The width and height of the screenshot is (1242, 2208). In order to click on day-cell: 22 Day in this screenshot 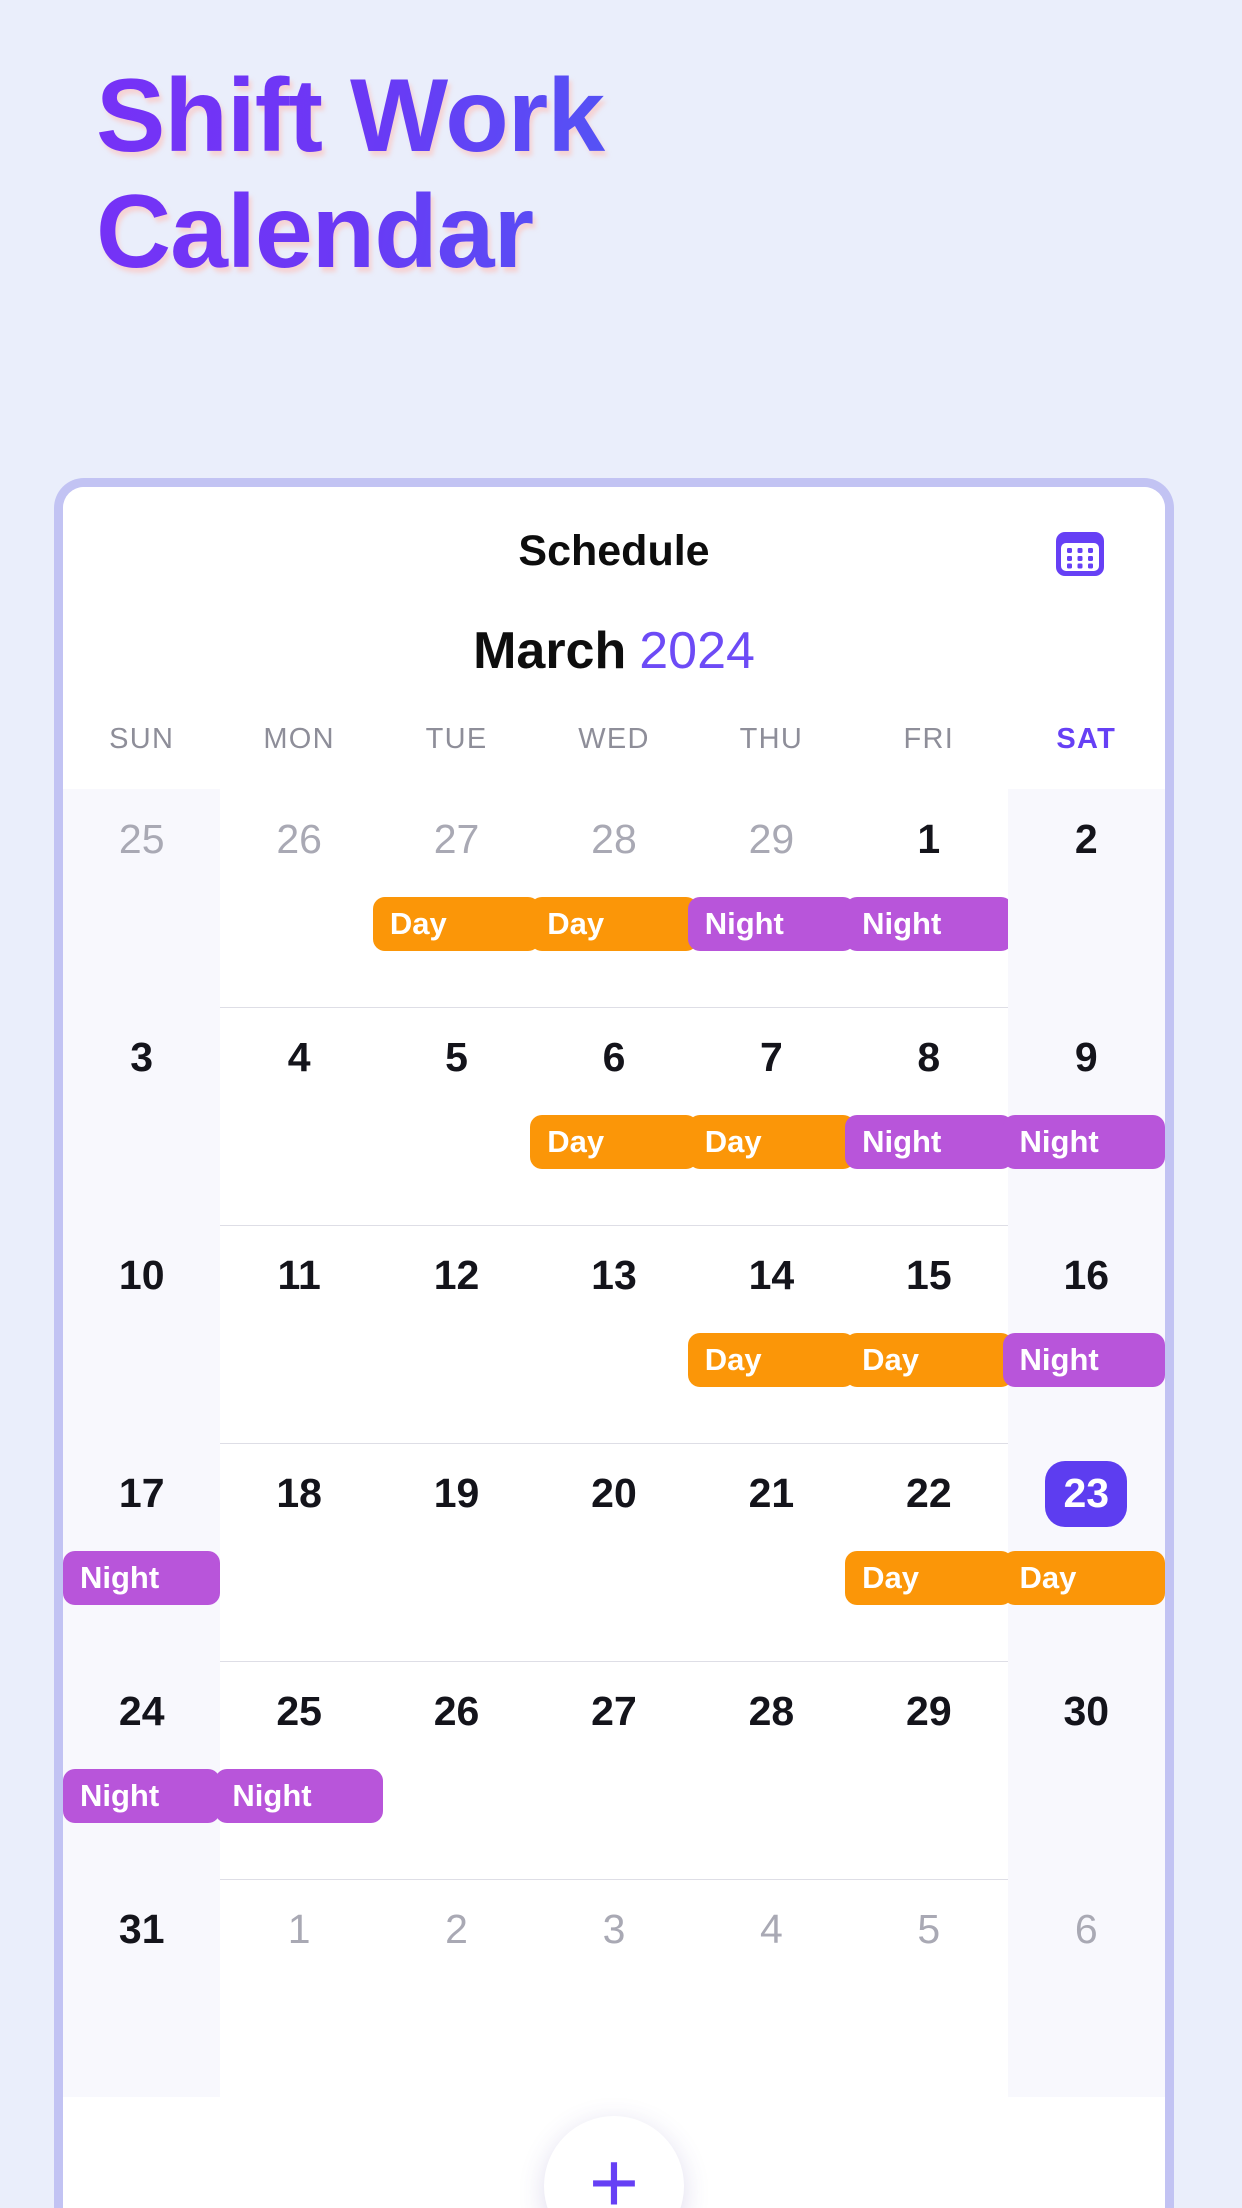, I will do `click(929, 1552)`.